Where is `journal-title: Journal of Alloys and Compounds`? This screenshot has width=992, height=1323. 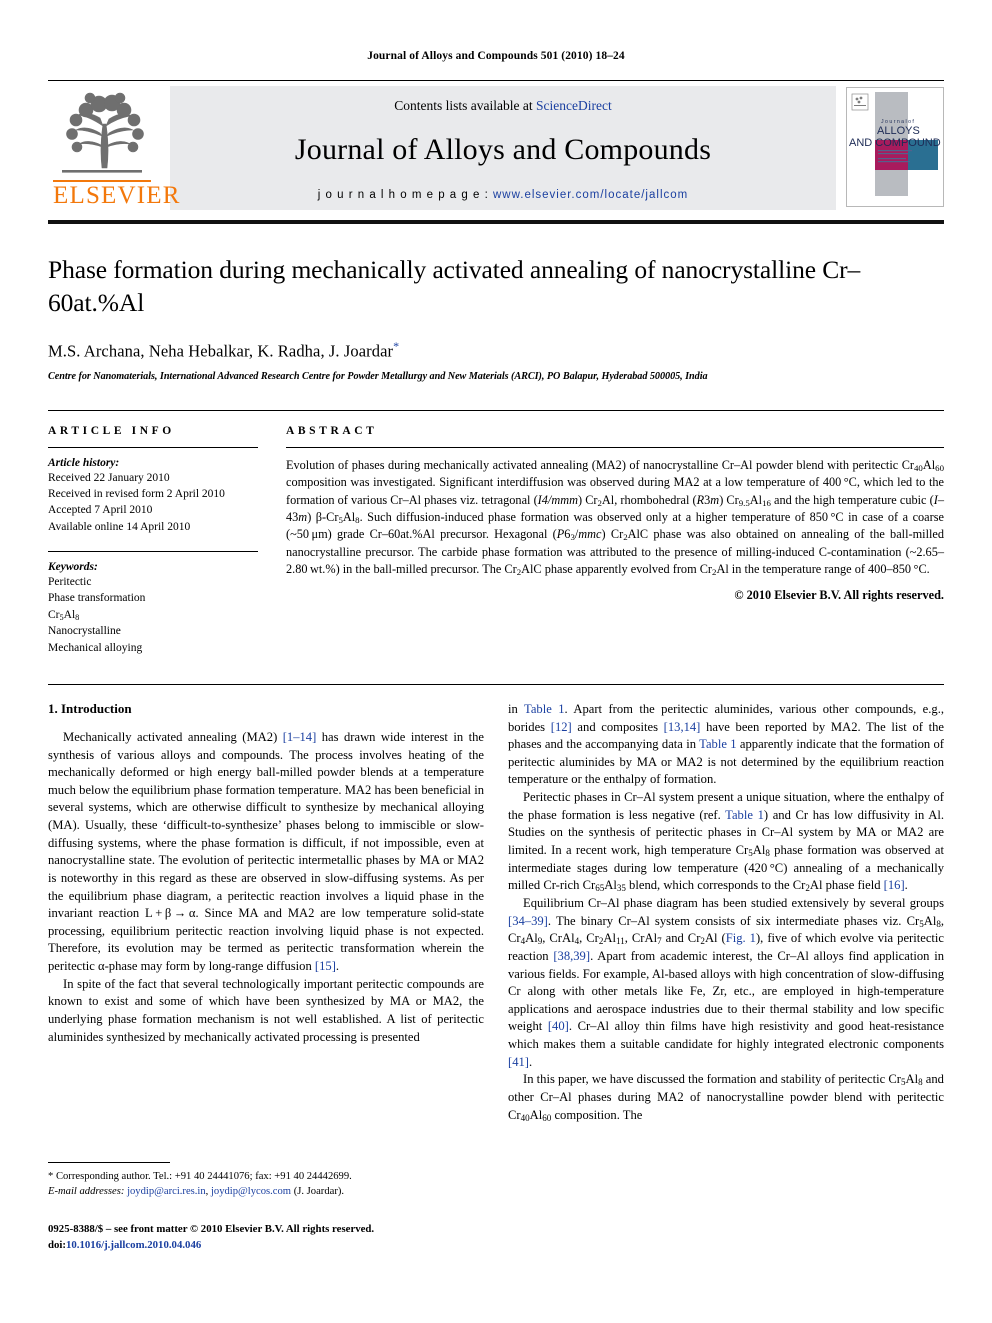
journal-title: Journal of Alloys and Compounds is located at coordinates (503, 149).